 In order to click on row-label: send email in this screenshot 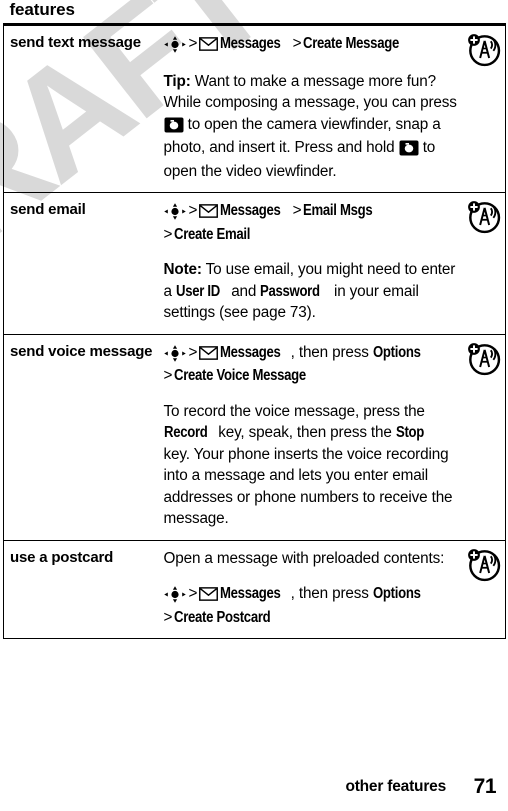, I will do `click(48, 209)`.